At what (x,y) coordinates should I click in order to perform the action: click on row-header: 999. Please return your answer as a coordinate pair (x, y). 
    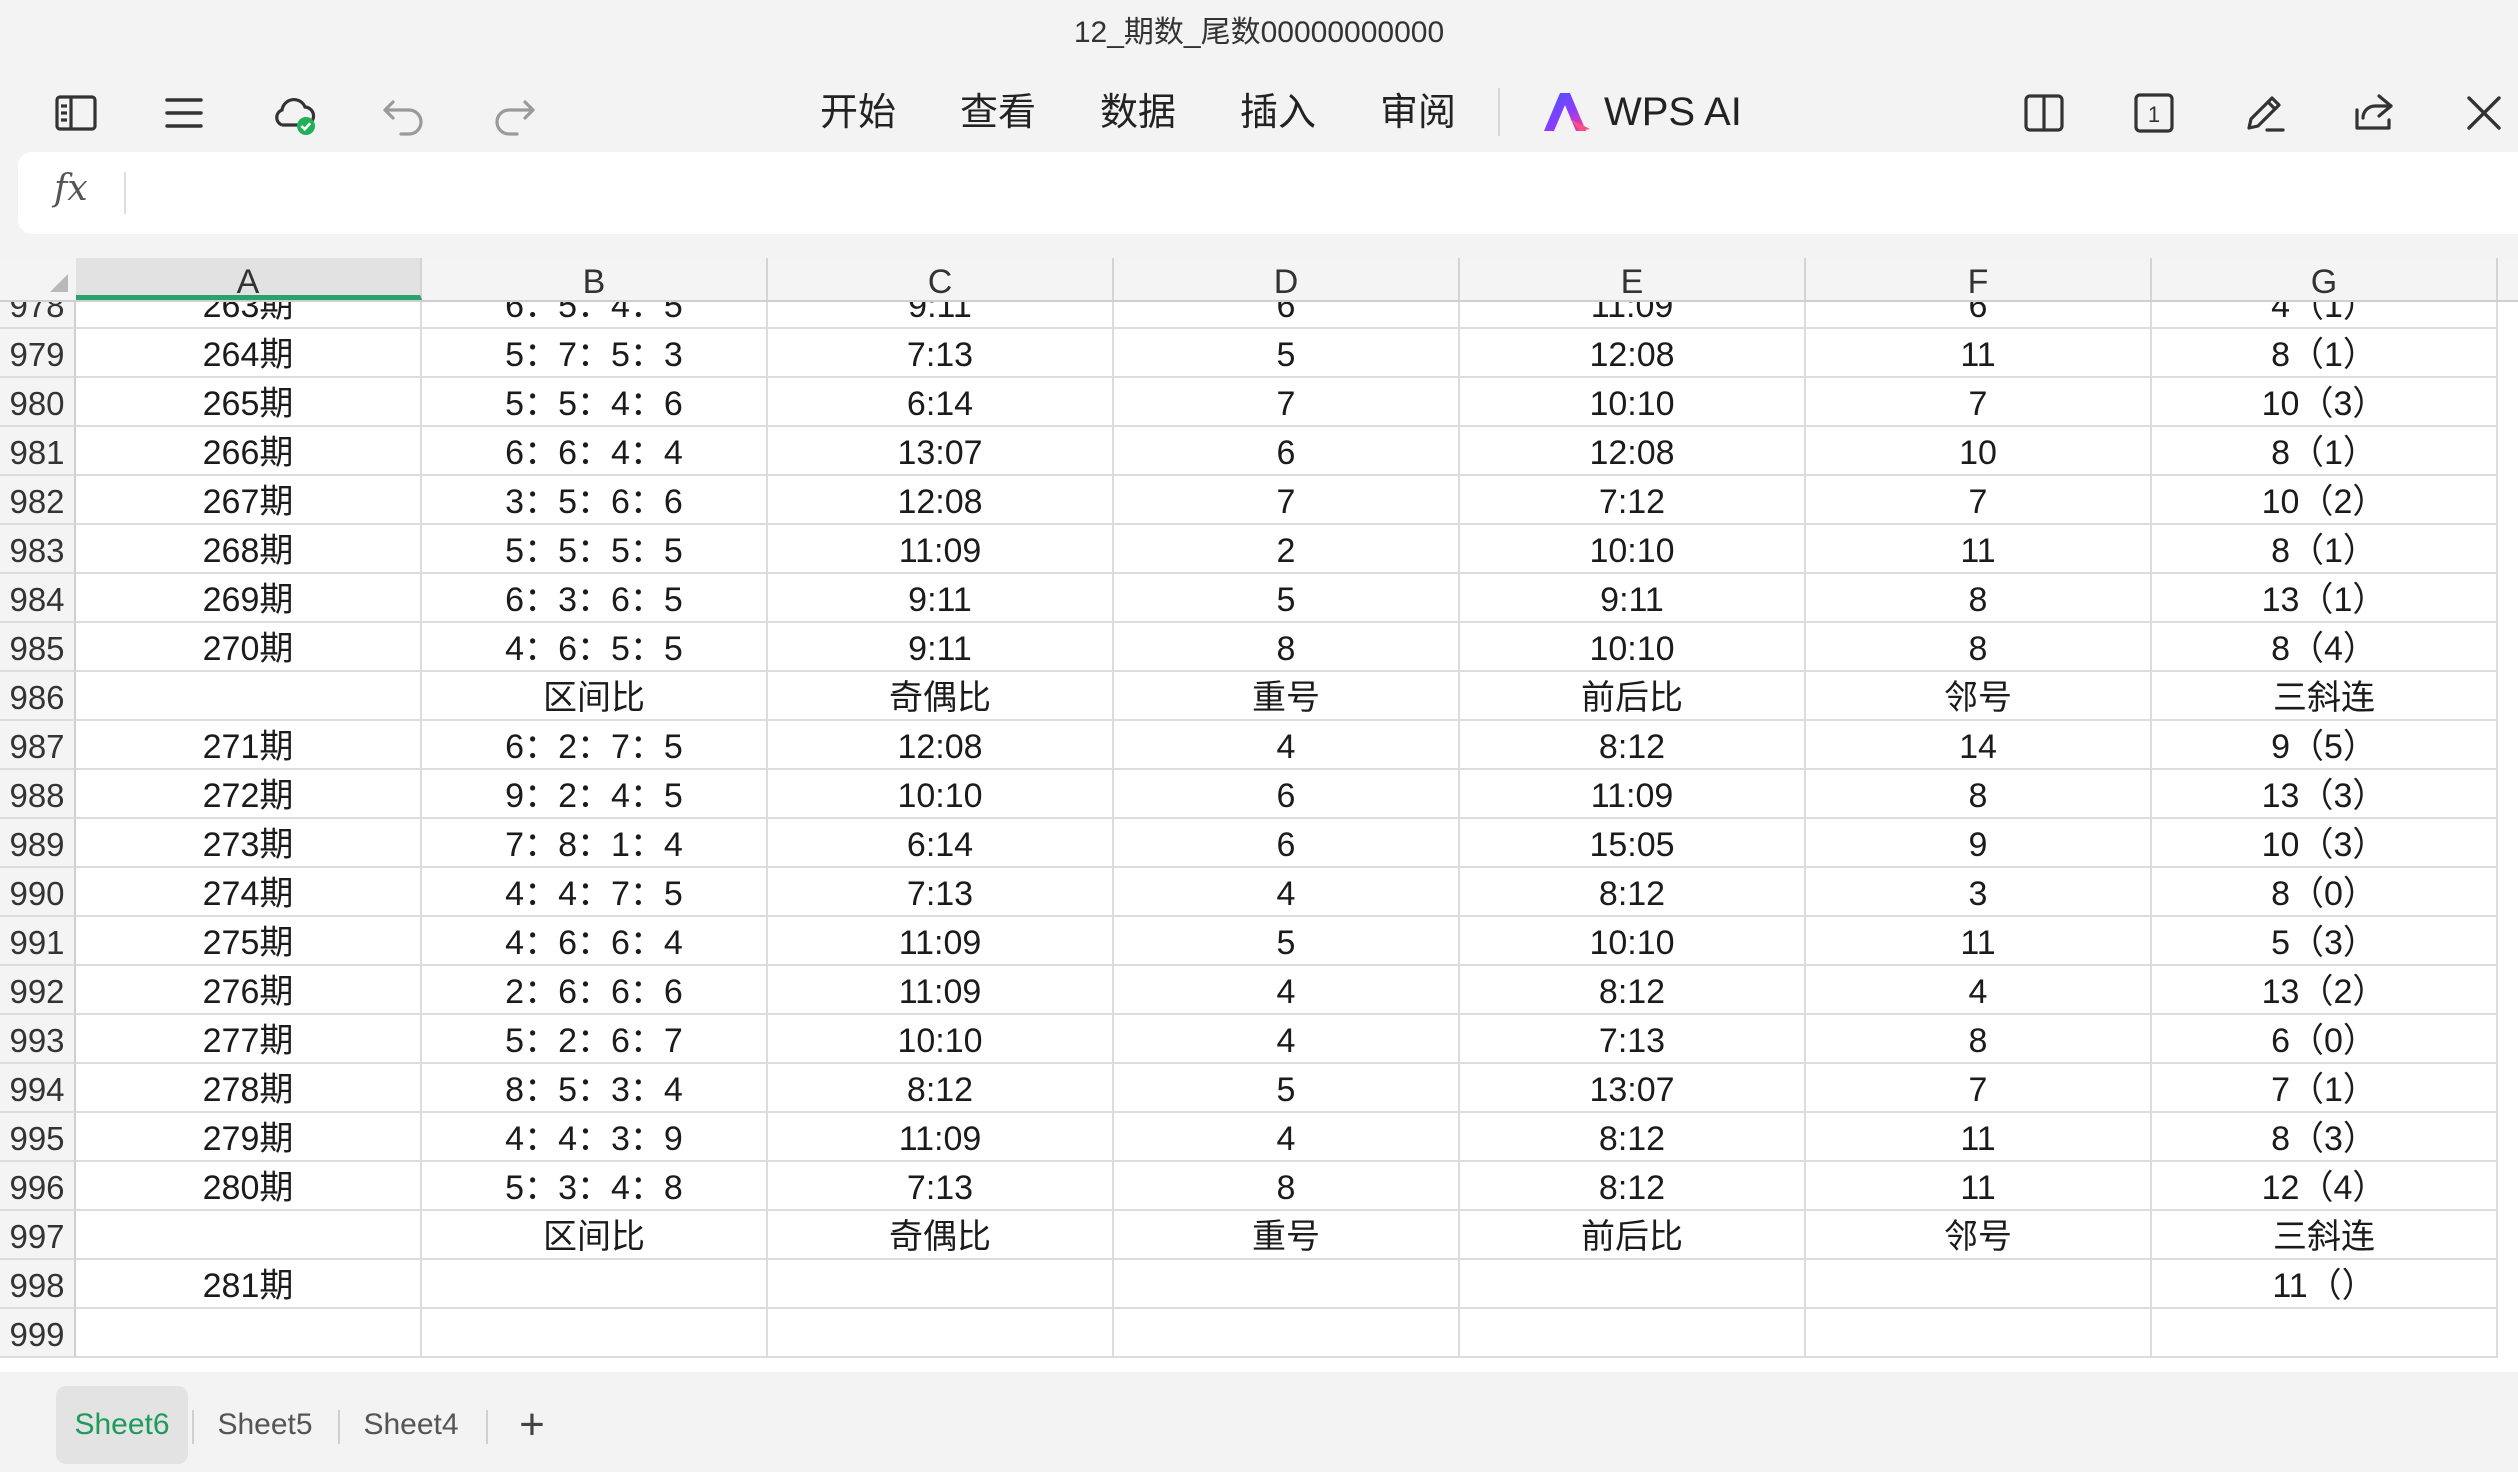
    Looking at the image, I should click on (38, 1333).